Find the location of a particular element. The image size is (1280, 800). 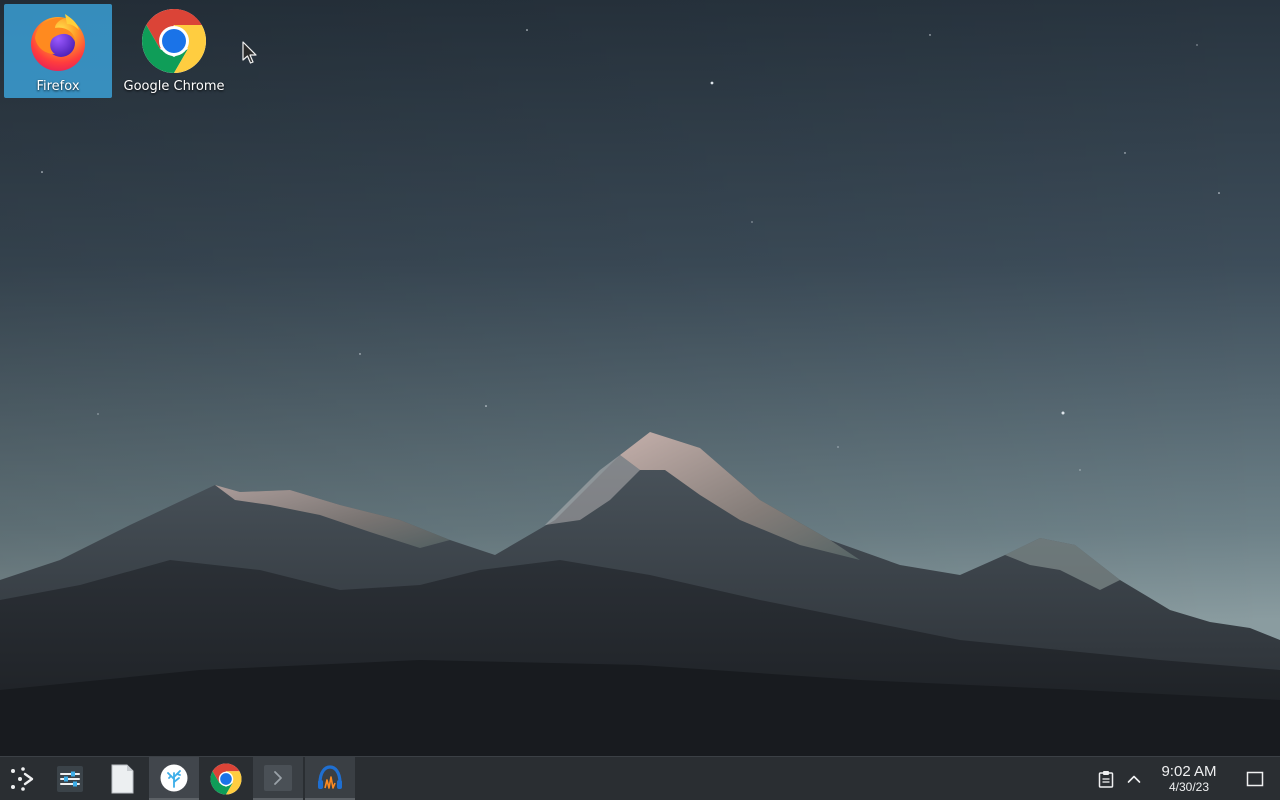

terminal-icon is located at coordinates (278, 777).